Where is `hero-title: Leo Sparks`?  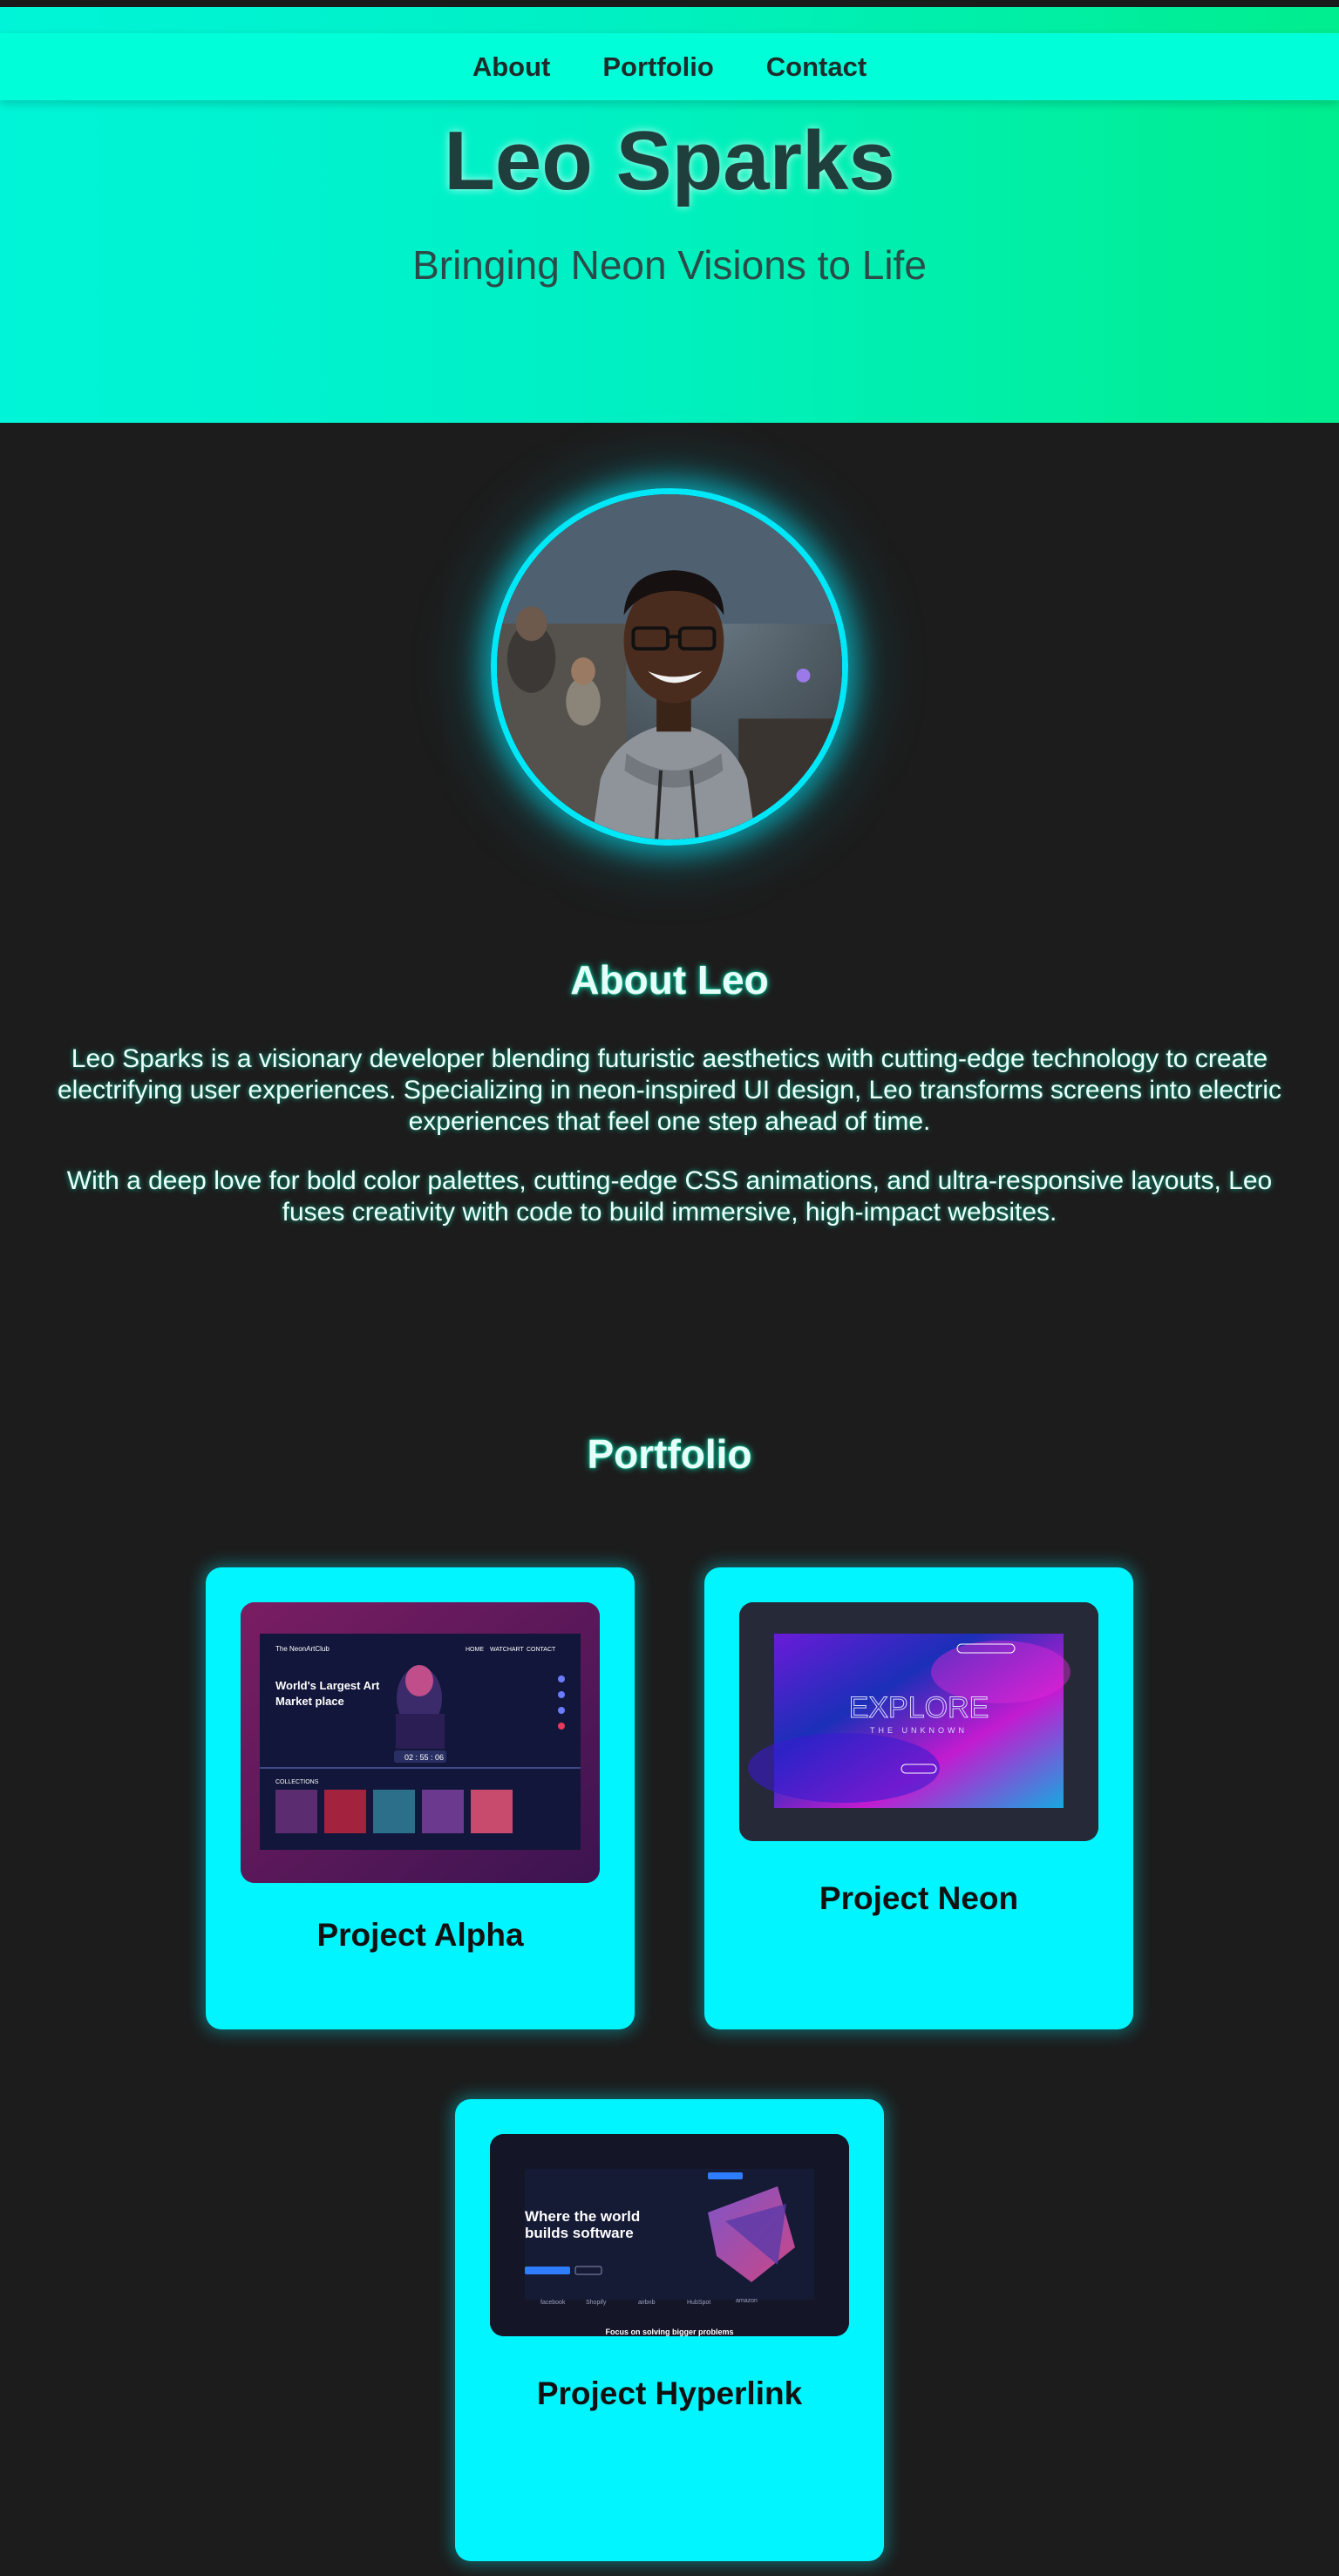 hero-title: Leo Sparks is located at coordinates (669, 161).